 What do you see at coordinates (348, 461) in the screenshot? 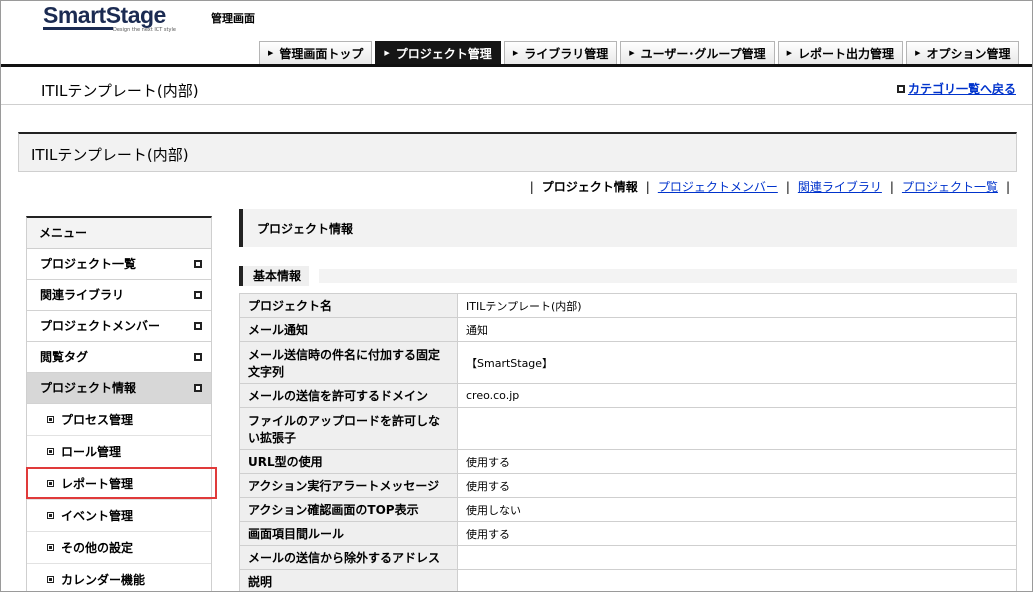
I see `field-label: URL型の使用` at bounding box center [348, 461].